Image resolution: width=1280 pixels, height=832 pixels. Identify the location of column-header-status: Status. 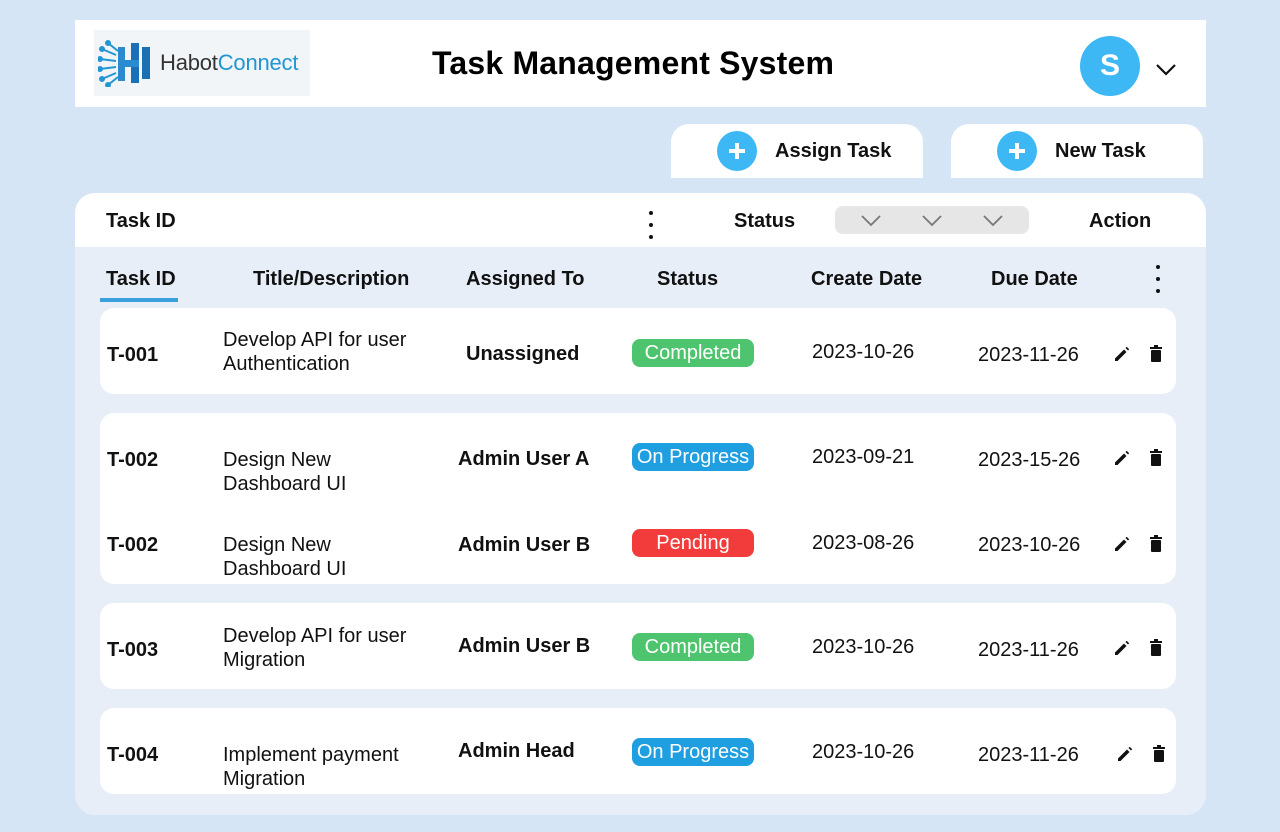
(687, 279).